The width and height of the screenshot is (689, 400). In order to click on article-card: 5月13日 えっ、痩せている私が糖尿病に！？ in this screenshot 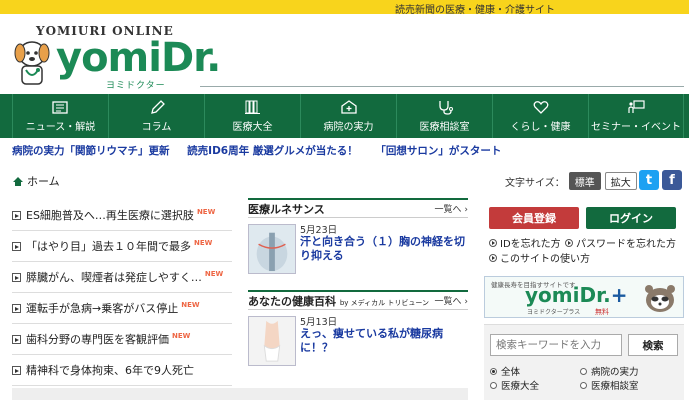, I will do `click(358, 342)`.